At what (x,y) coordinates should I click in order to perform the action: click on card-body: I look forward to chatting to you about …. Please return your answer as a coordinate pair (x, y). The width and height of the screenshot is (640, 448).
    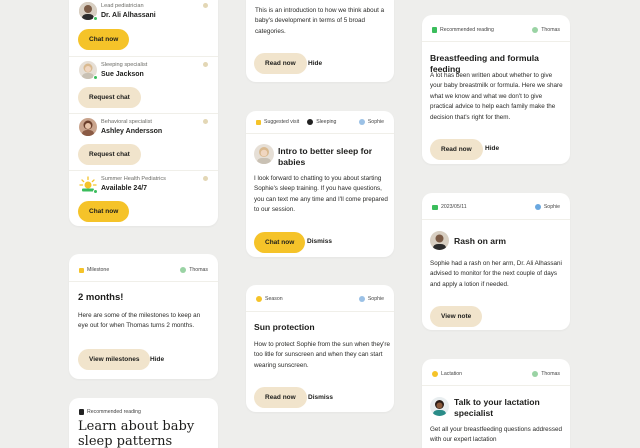
    Looking at the image, I should click on (321, 194).